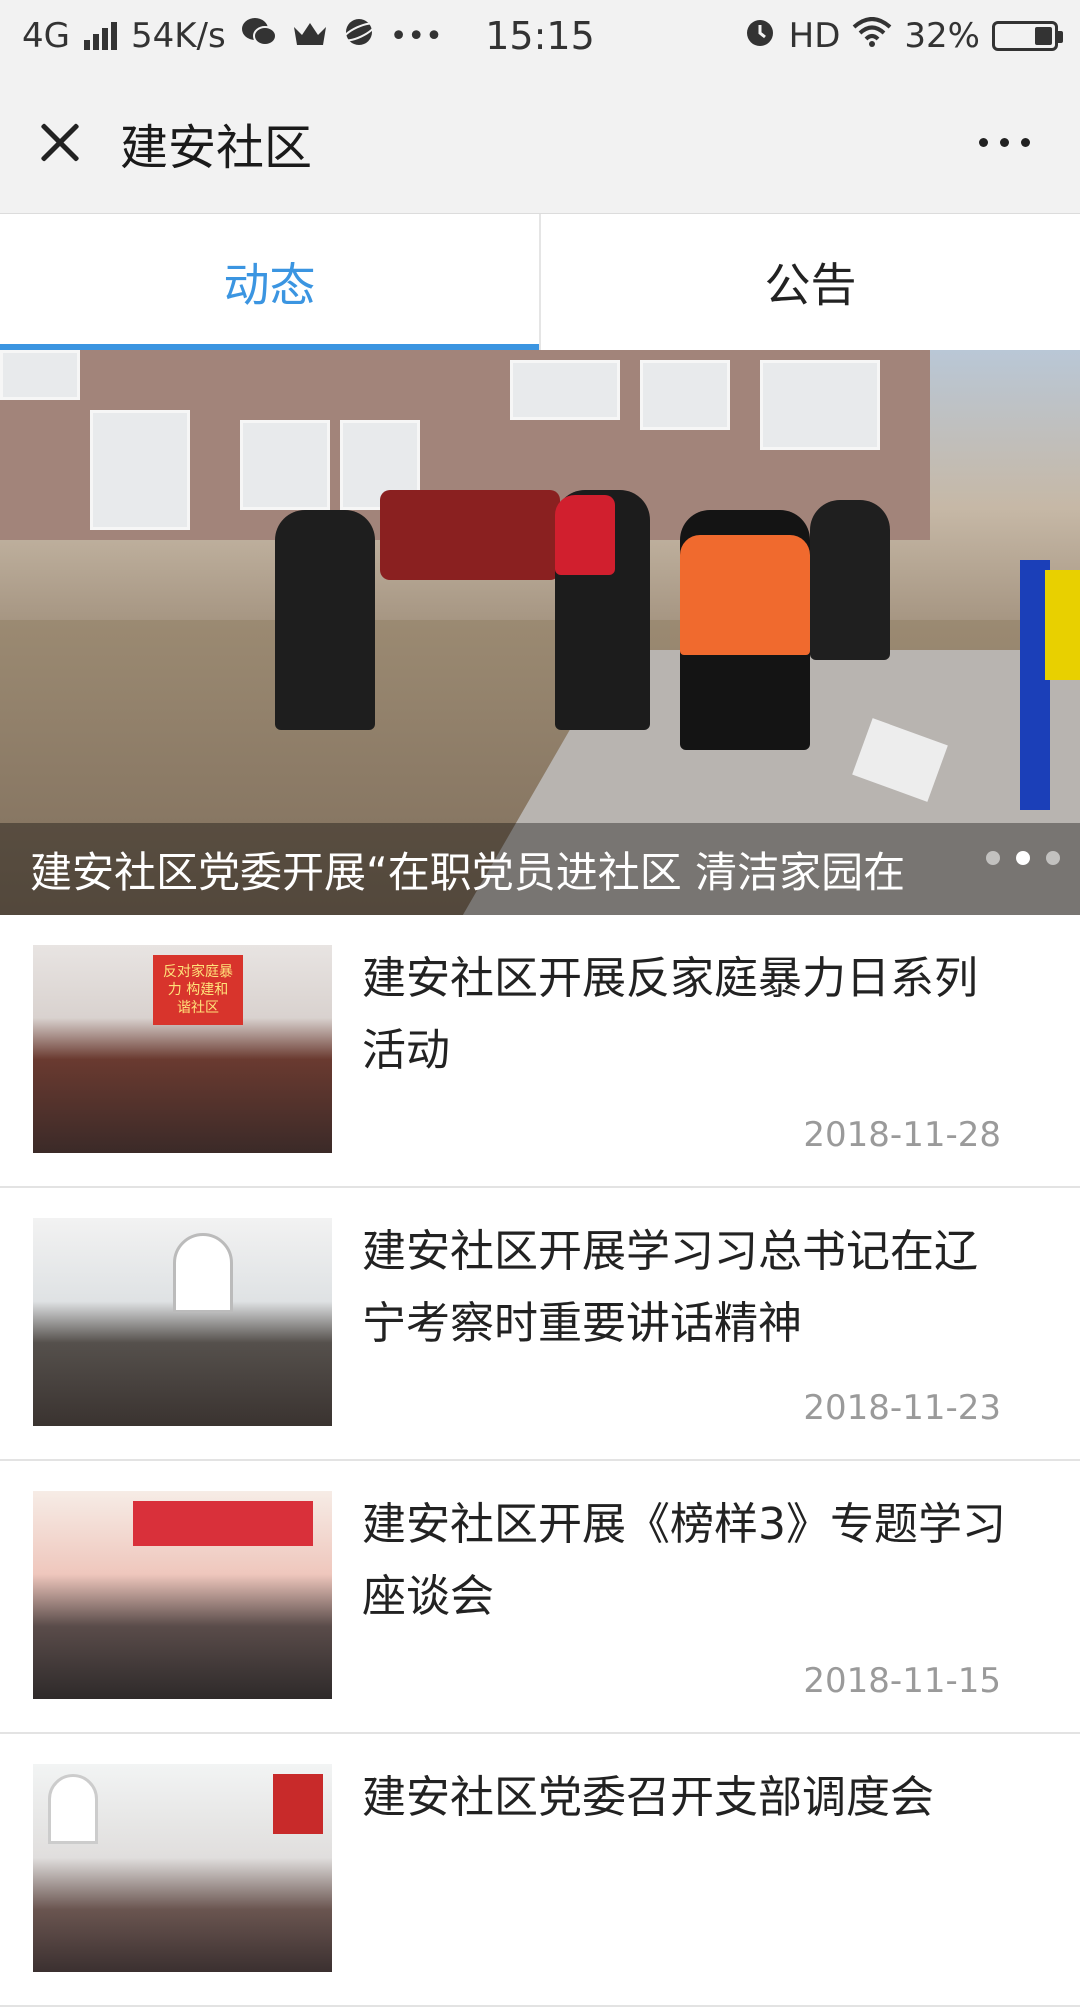 The image size is (1080, 2007). Describe the element at coordinates (216, 147) in the screenshot. I see `page-title: 建安社区` at that location.